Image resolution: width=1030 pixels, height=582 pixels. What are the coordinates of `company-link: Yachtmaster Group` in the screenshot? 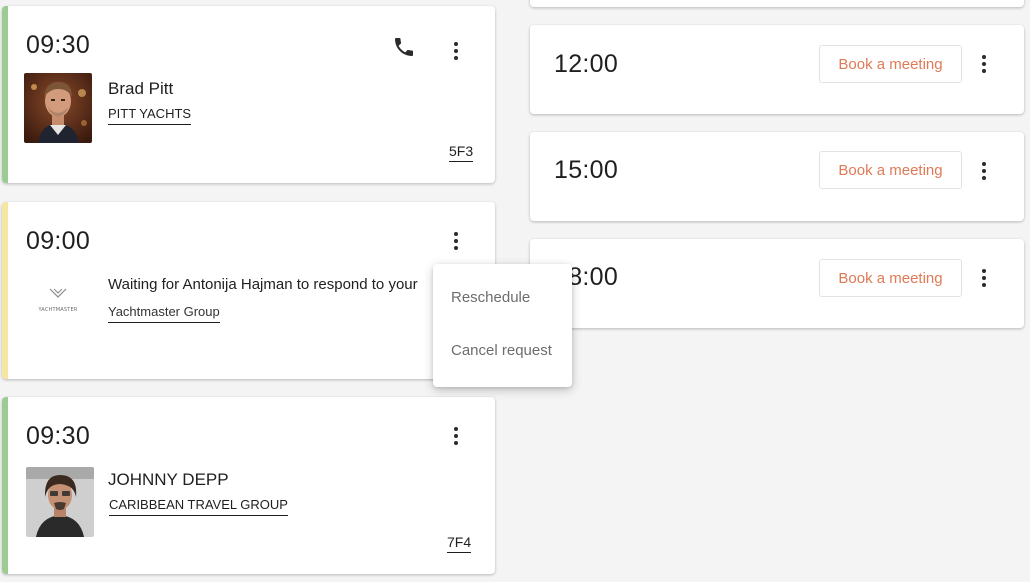 It's located at (164, 313).